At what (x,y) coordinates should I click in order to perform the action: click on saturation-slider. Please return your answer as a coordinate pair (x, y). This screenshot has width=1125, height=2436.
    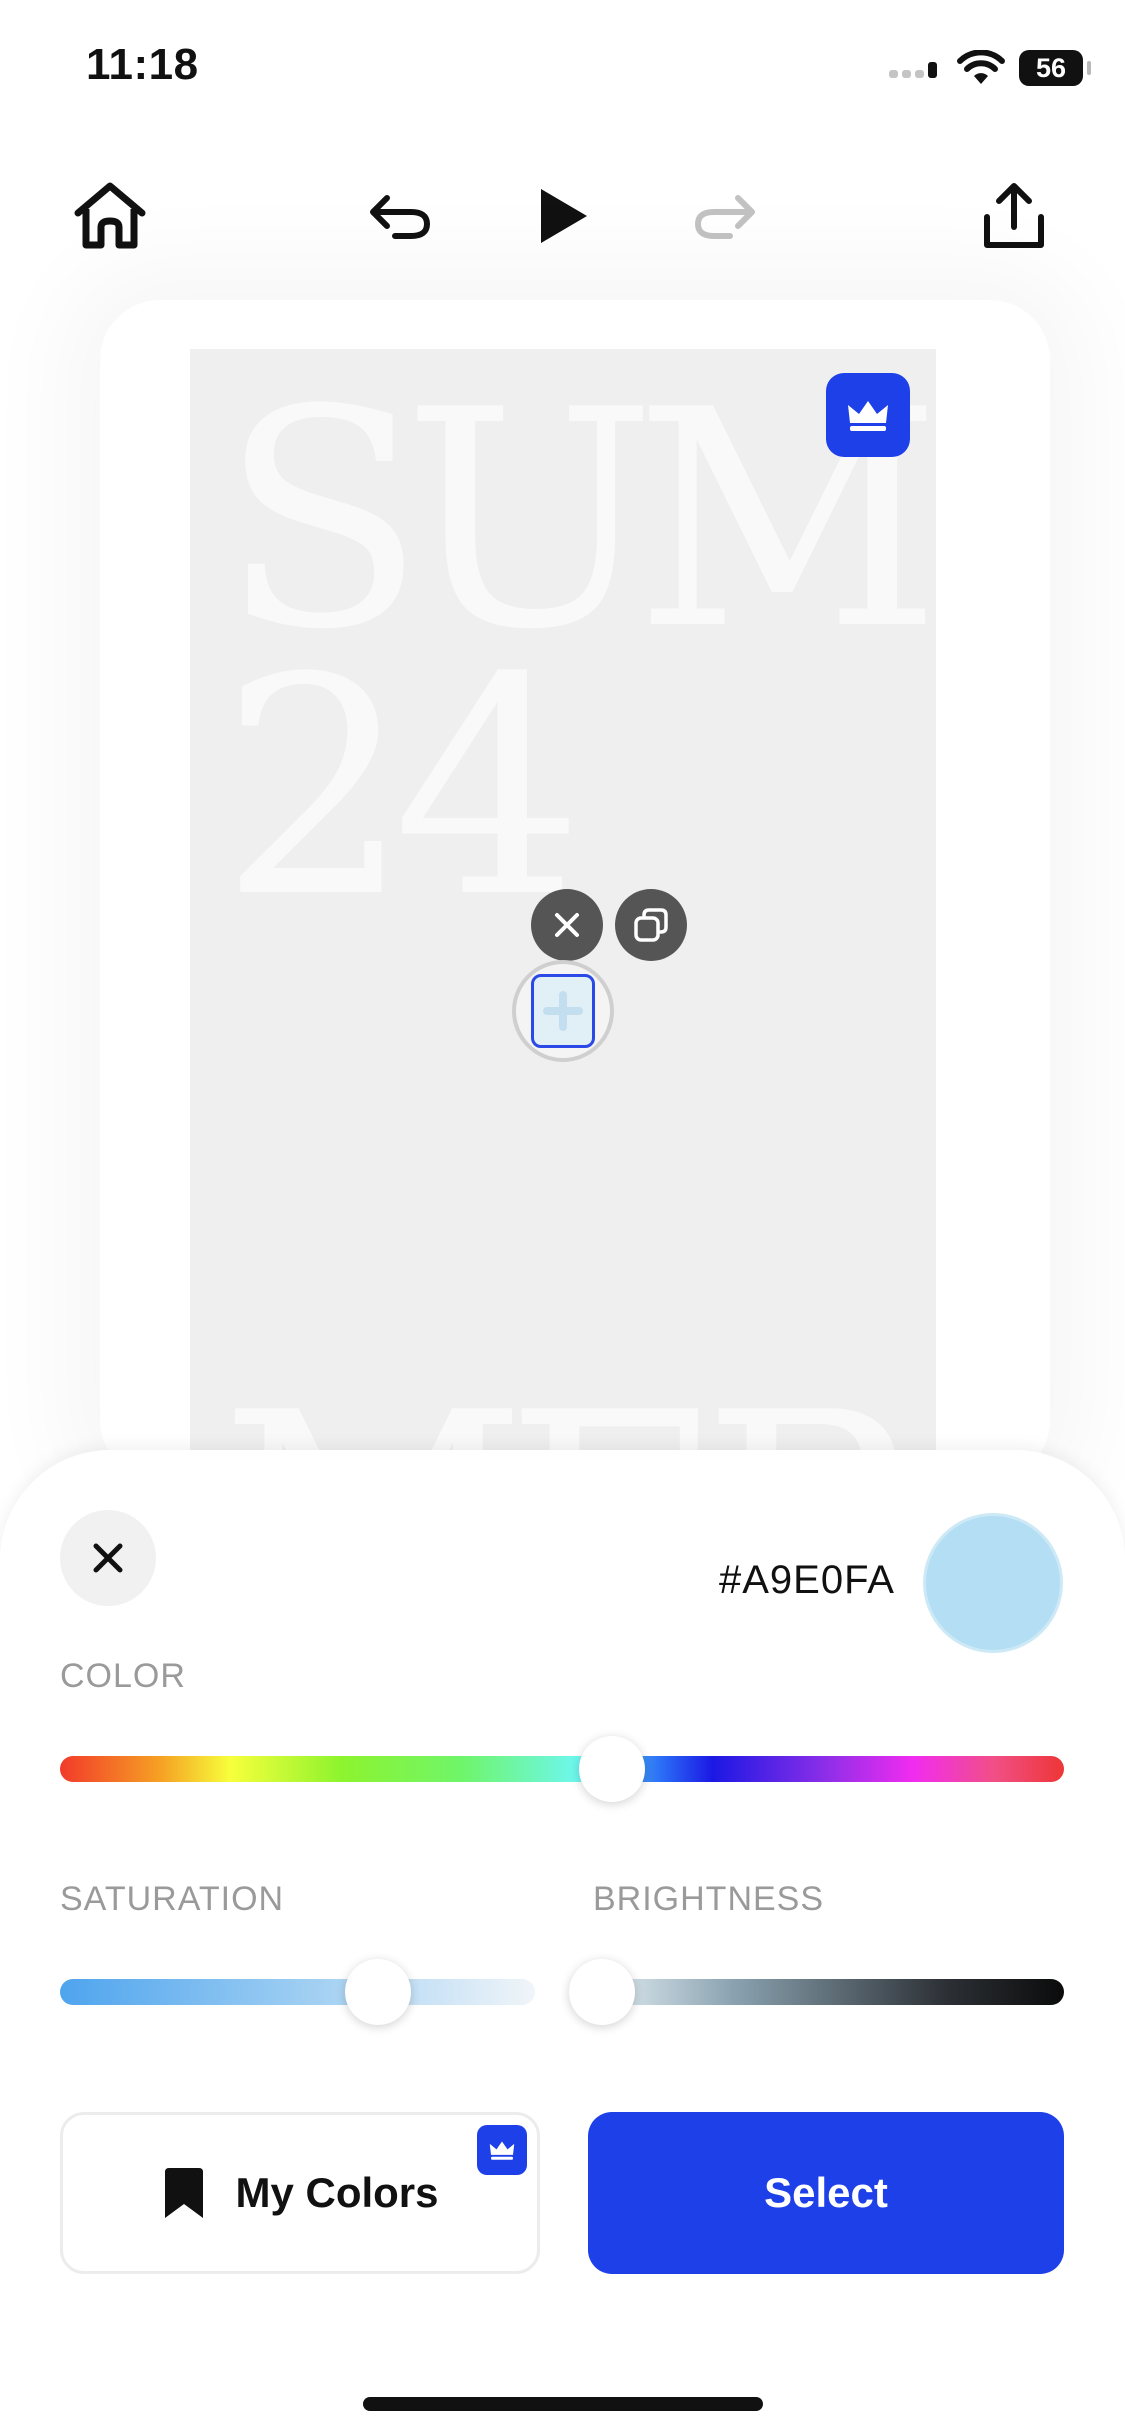
    Looking at the image, I should click on (297, 1992).